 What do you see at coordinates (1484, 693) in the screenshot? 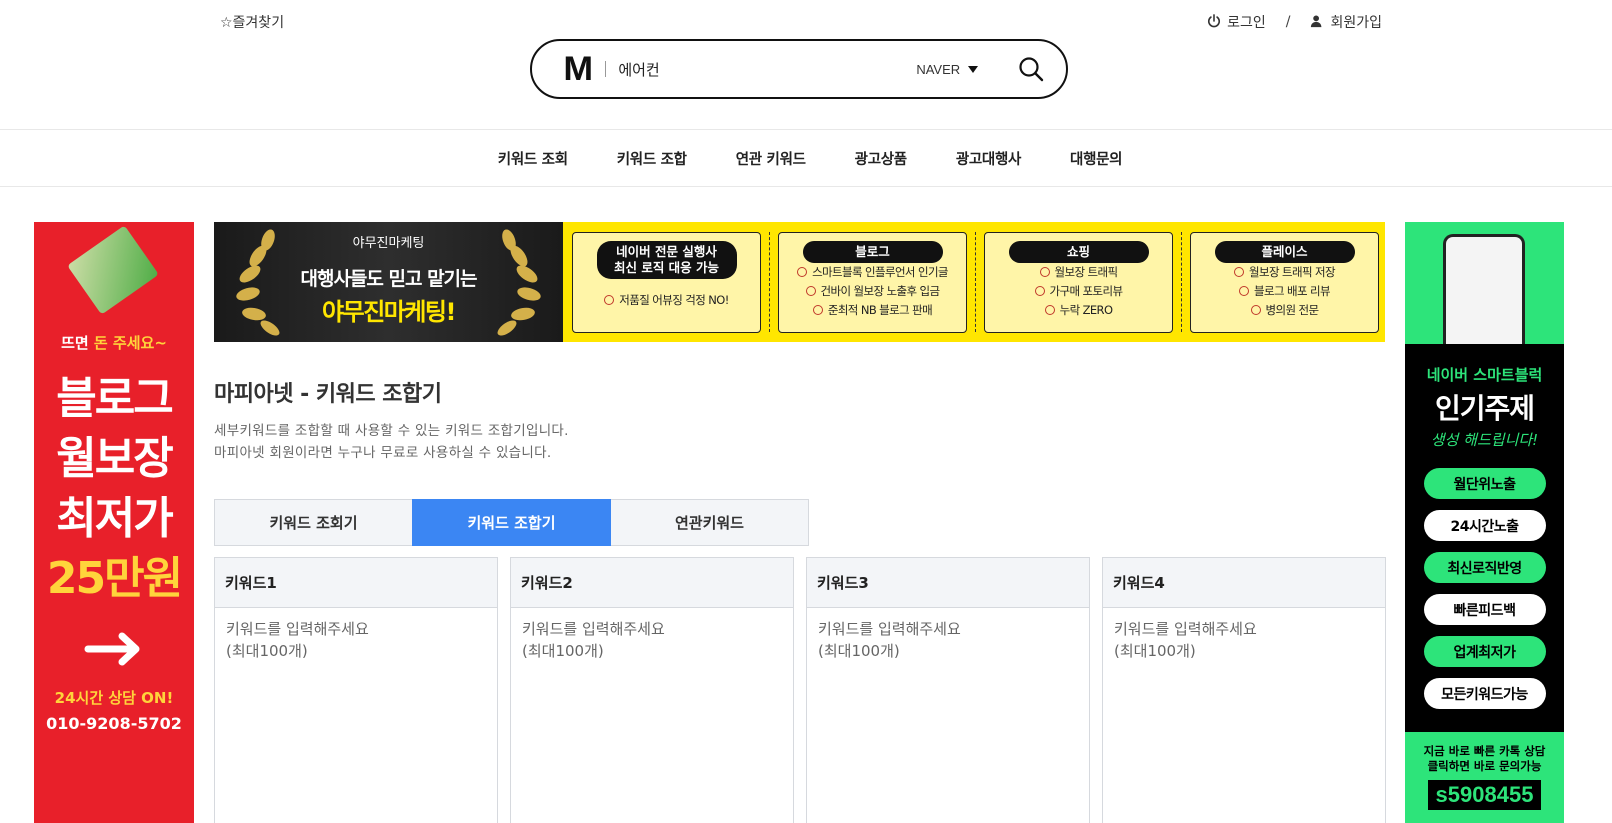
I see `right-ad-pill: 모든키워드가능` at bounding box center [1484, 693].